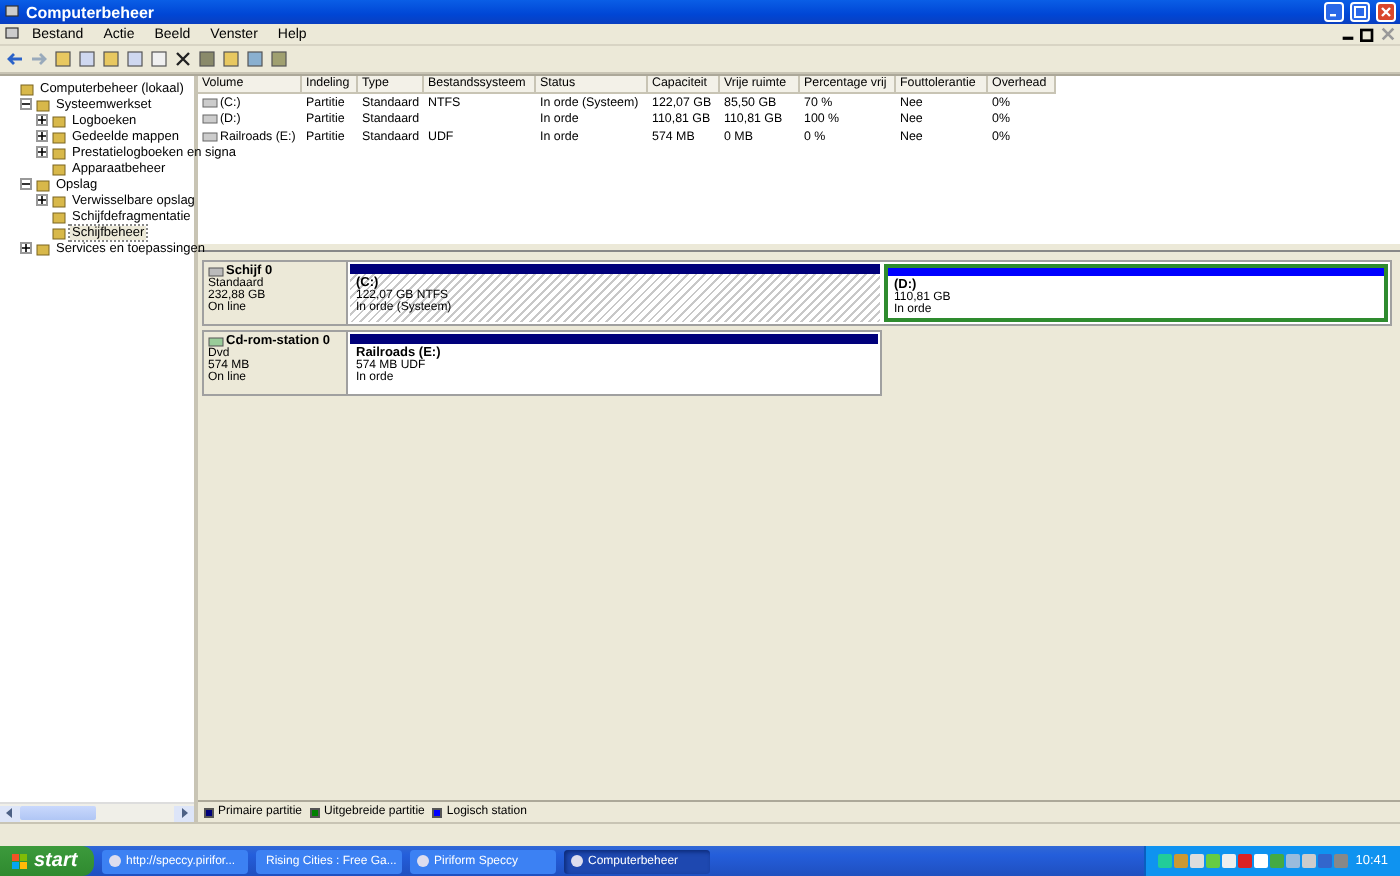 This screenshot has width=1400, height=876. What do you see at coordinates (91, 12) in the screenshot?
I see `window-title: Computerbeheer` at bounding box center [91, 12].